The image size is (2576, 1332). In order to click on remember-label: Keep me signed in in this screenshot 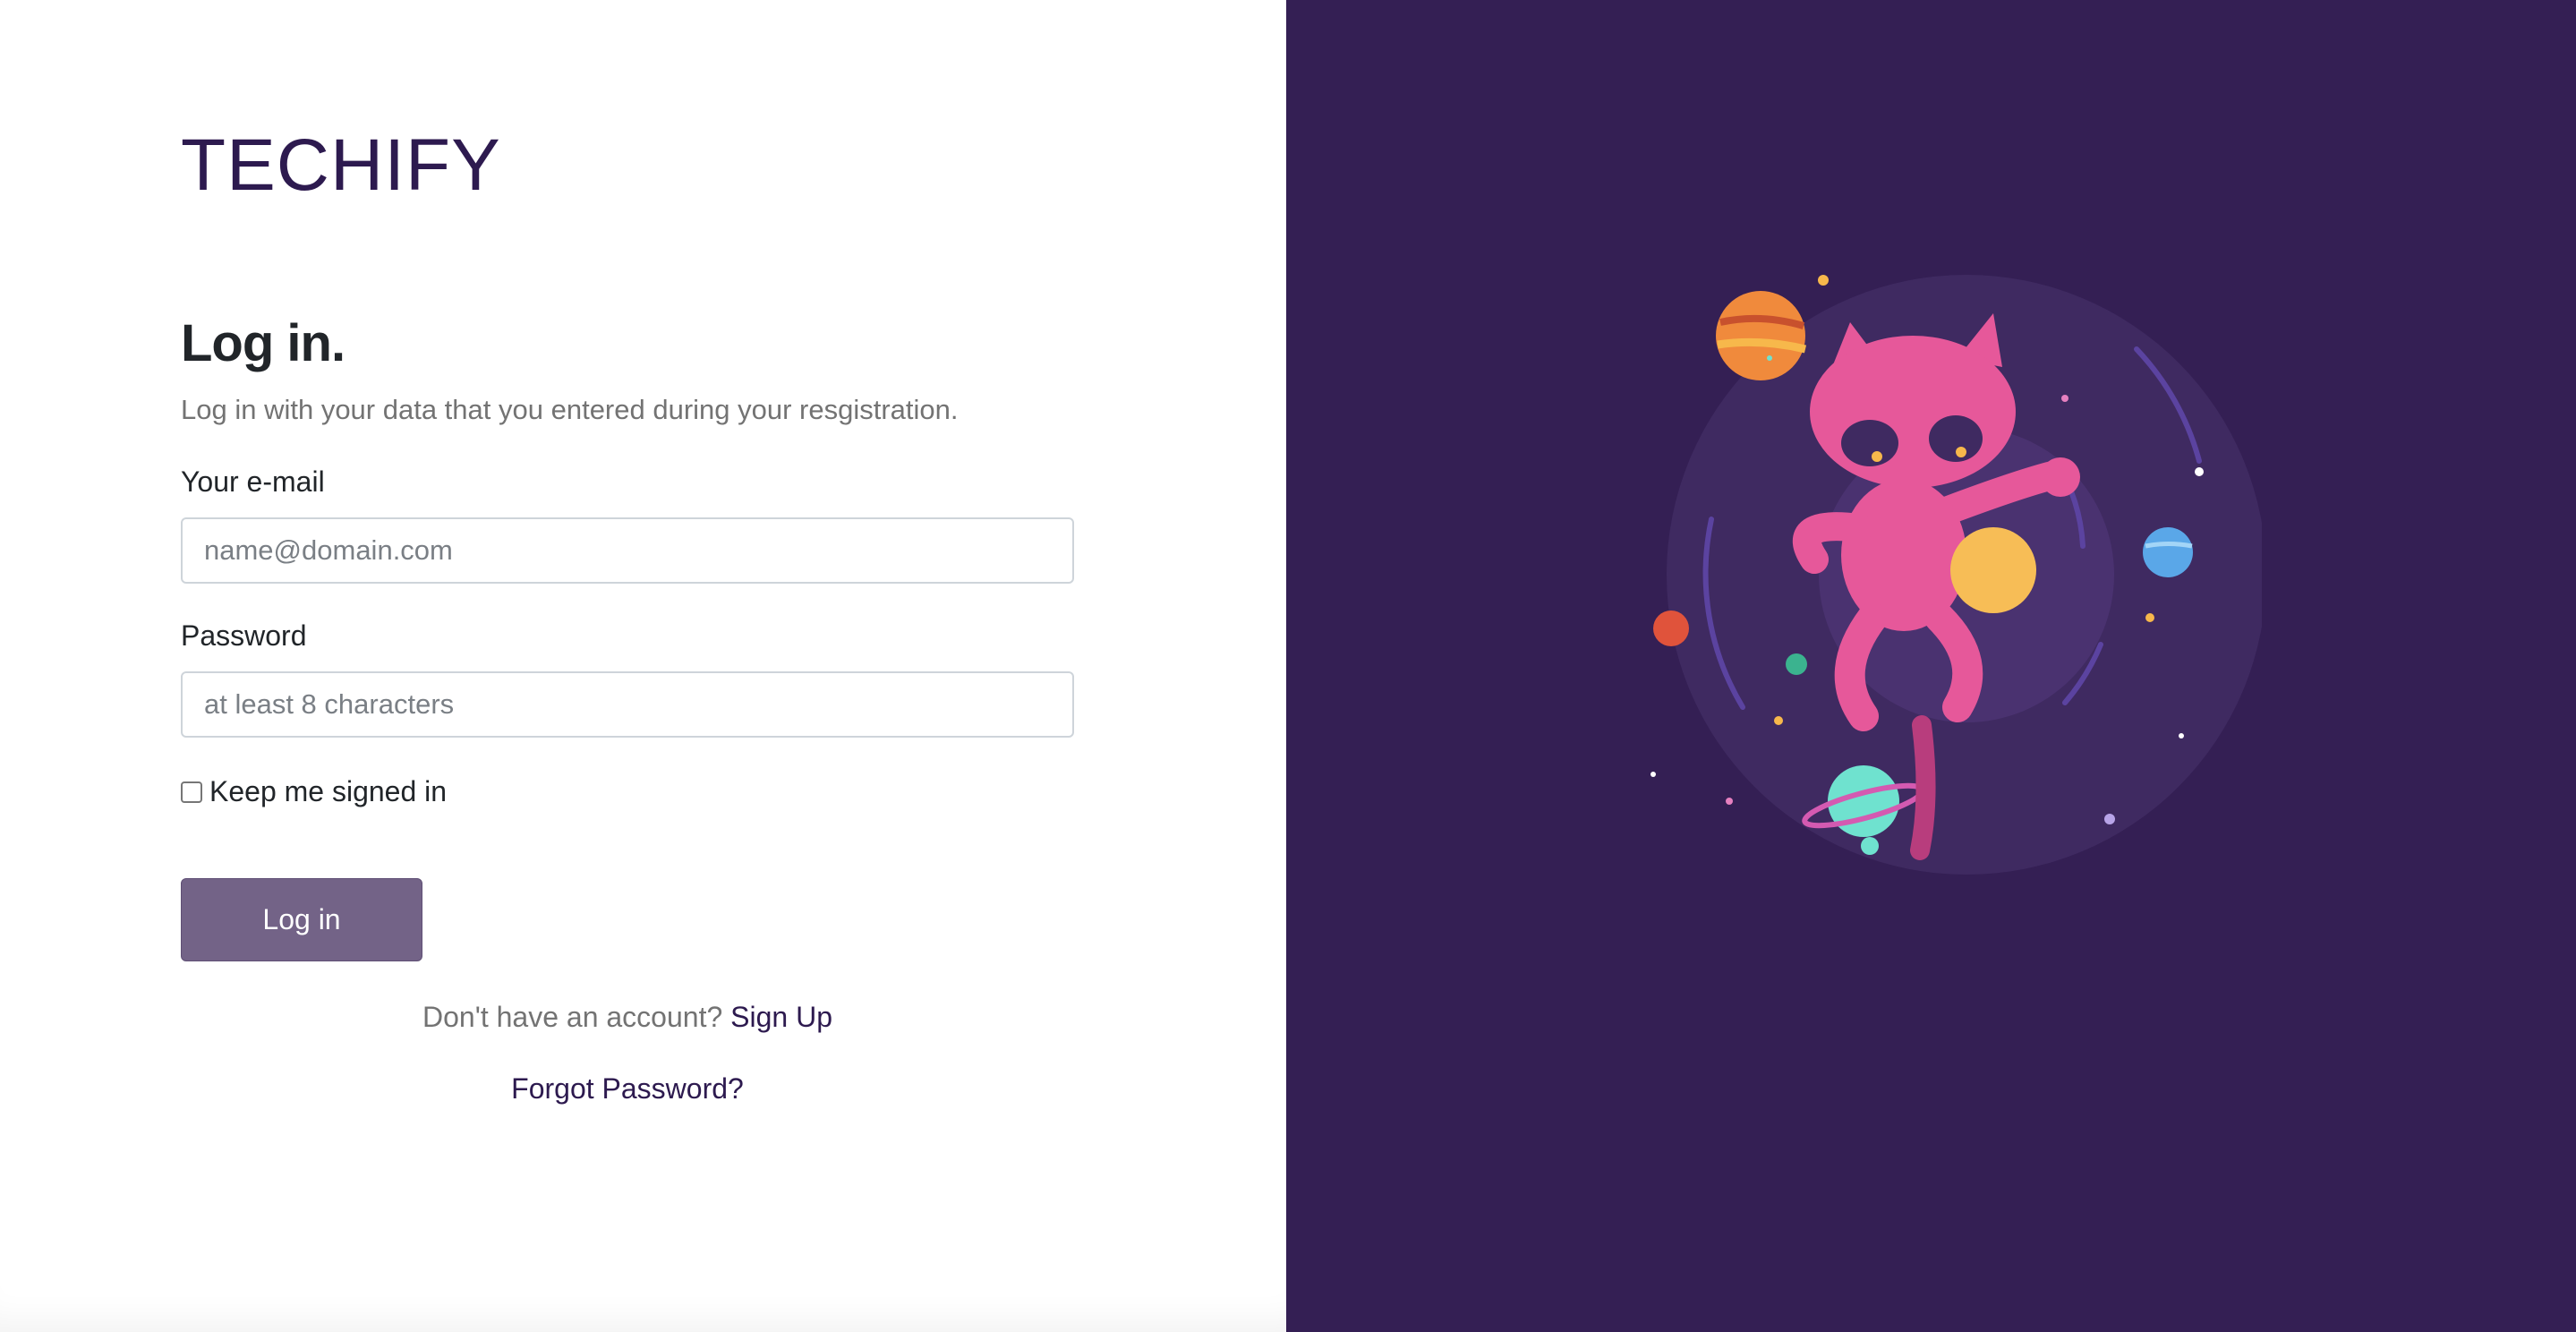, I will do `click(328, 791)`.